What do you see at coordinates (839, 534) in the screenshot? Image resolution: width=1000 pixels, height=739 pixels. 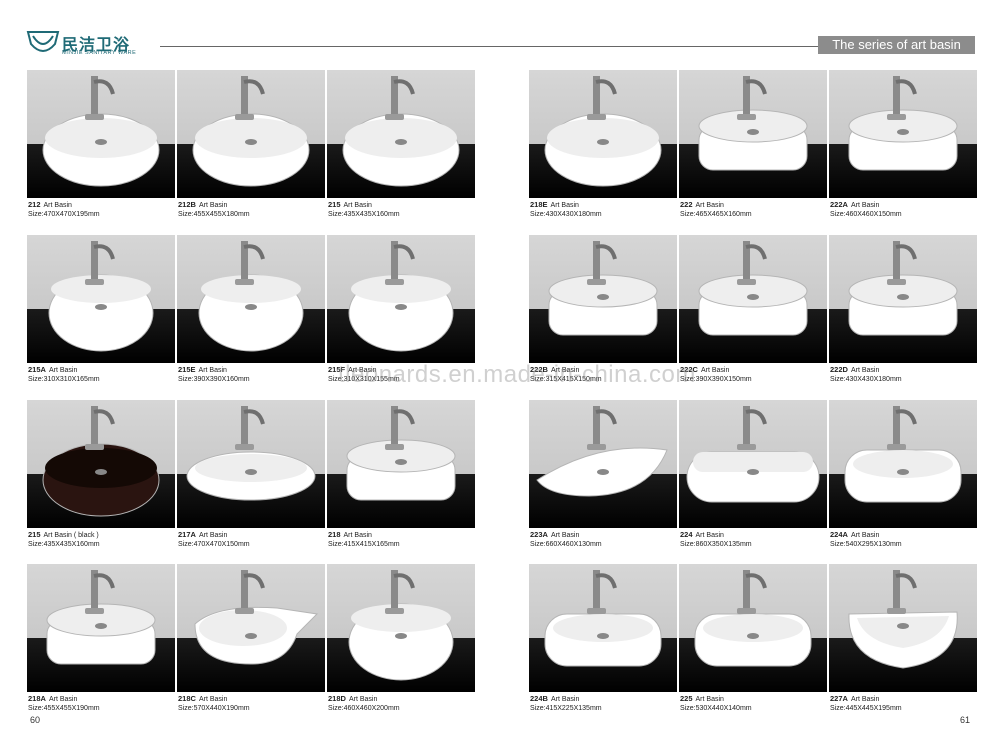 I see `product-code: 224A` at bounding box center [839, 534].